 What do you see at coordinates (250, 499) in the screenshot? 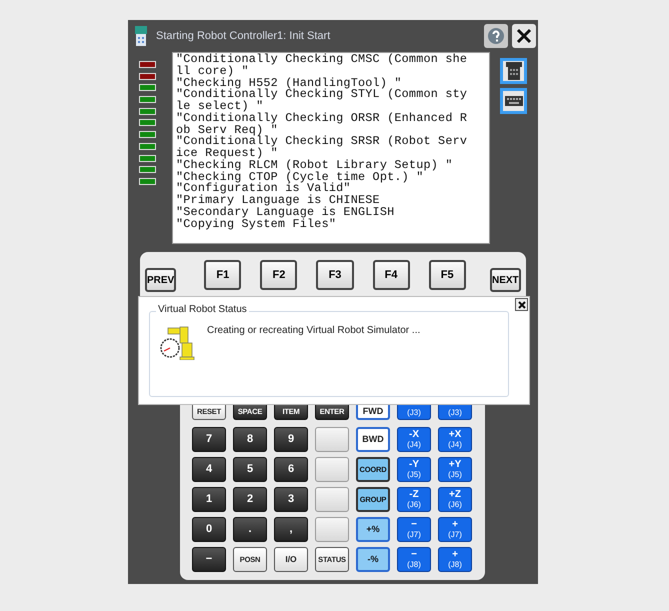
I see `keypad-key: 2` at bounding box center [250, 499].